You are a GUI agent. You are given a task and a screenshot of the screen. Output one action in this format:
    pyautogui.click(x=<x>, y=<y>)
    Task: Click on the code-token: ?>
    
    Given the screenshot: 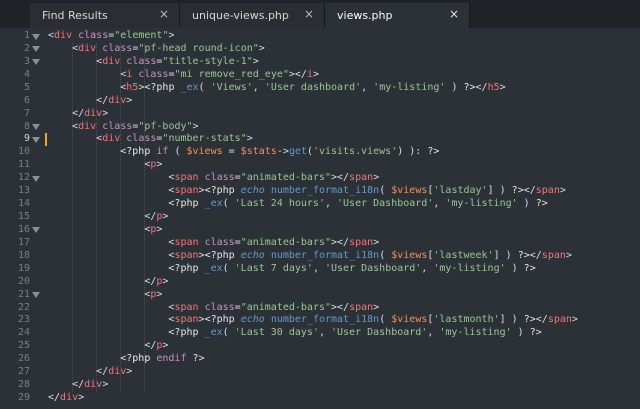 What is the action you would take?
    pyautogui.click(x=433, y=152)
    